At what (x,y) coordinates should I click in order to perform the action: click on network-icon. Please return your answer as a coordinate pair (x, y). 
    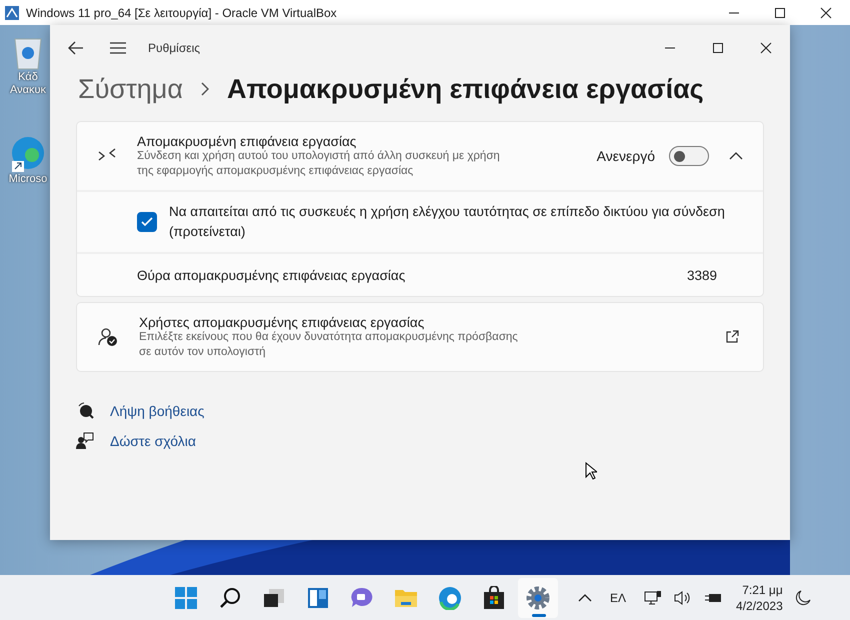
    Looking at the image, I should click on (653, 598).